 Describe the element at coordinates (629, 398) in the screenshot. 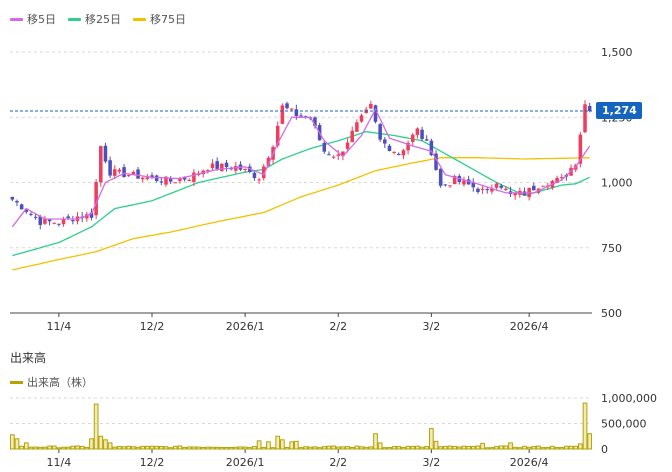

I see `volume-tick-label: 1,000,000` at that location.